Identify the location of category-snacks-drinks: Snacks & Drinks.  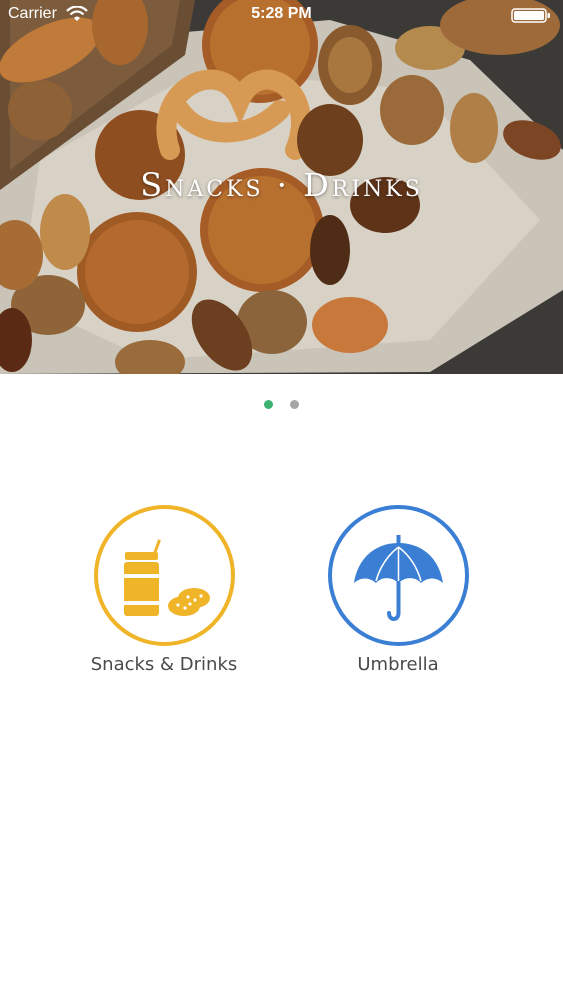
(164, 590).